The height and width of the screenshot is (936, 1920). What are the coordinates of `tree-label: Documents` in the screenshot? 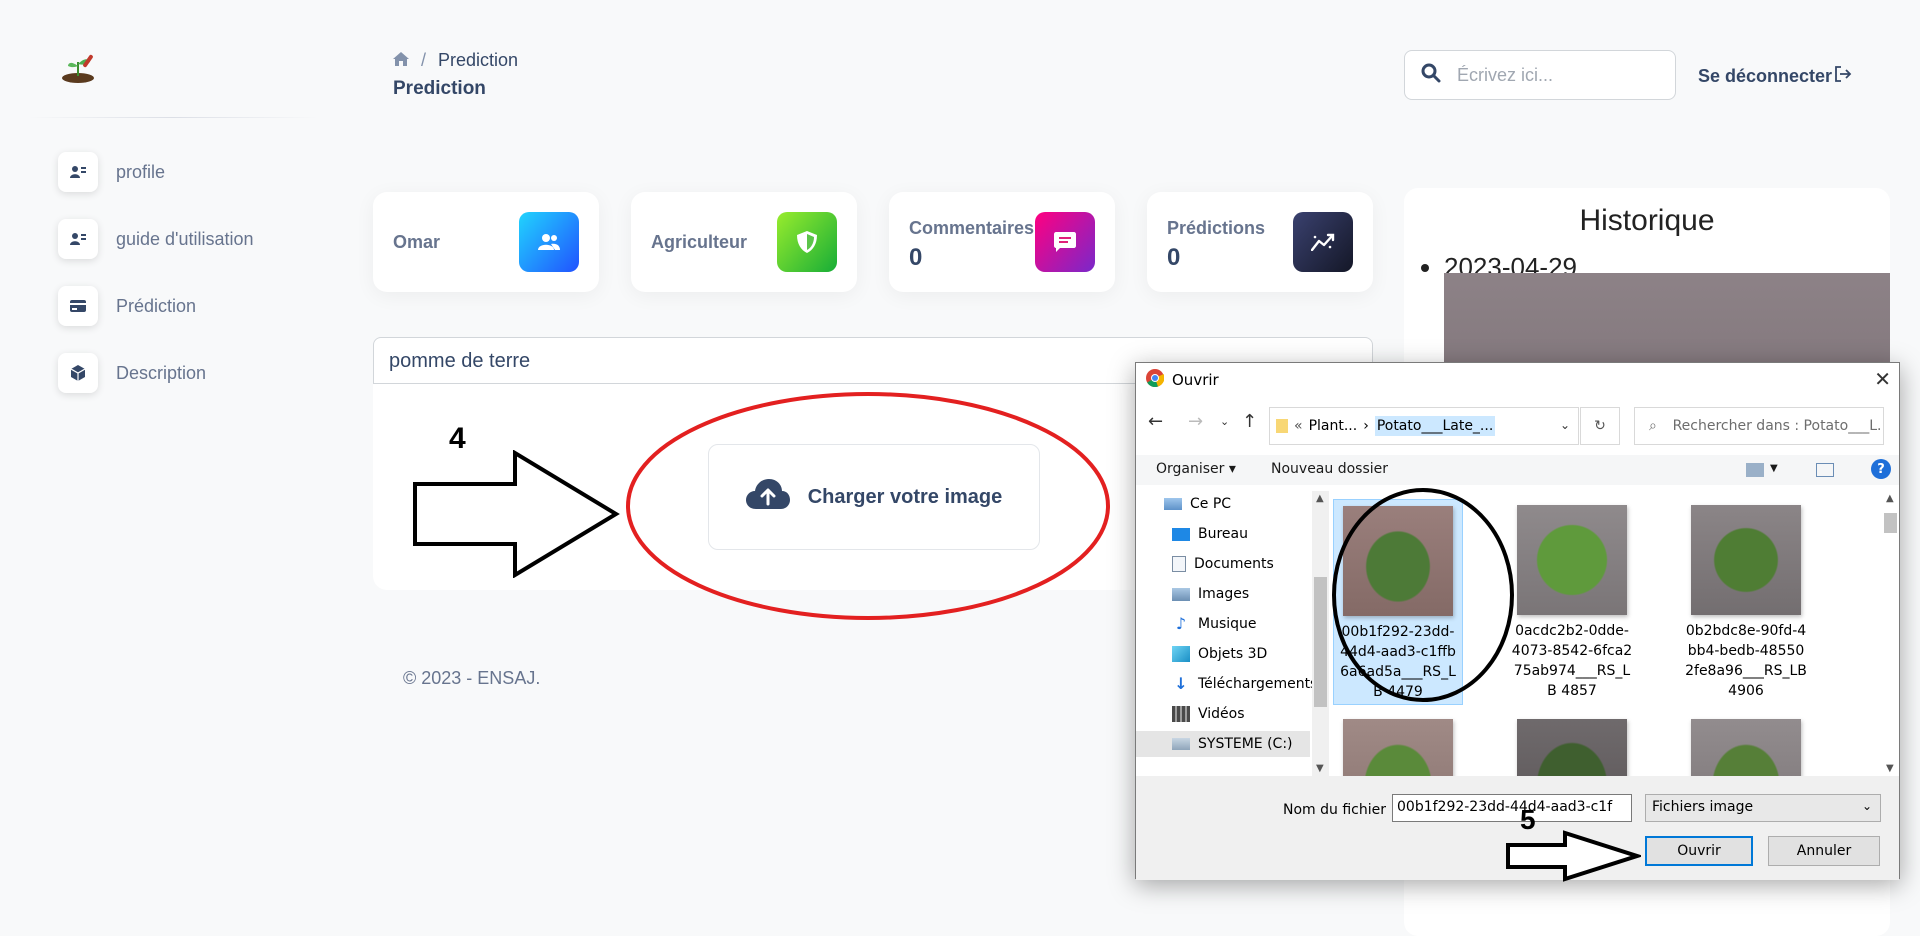 It's located at (1234, 564).